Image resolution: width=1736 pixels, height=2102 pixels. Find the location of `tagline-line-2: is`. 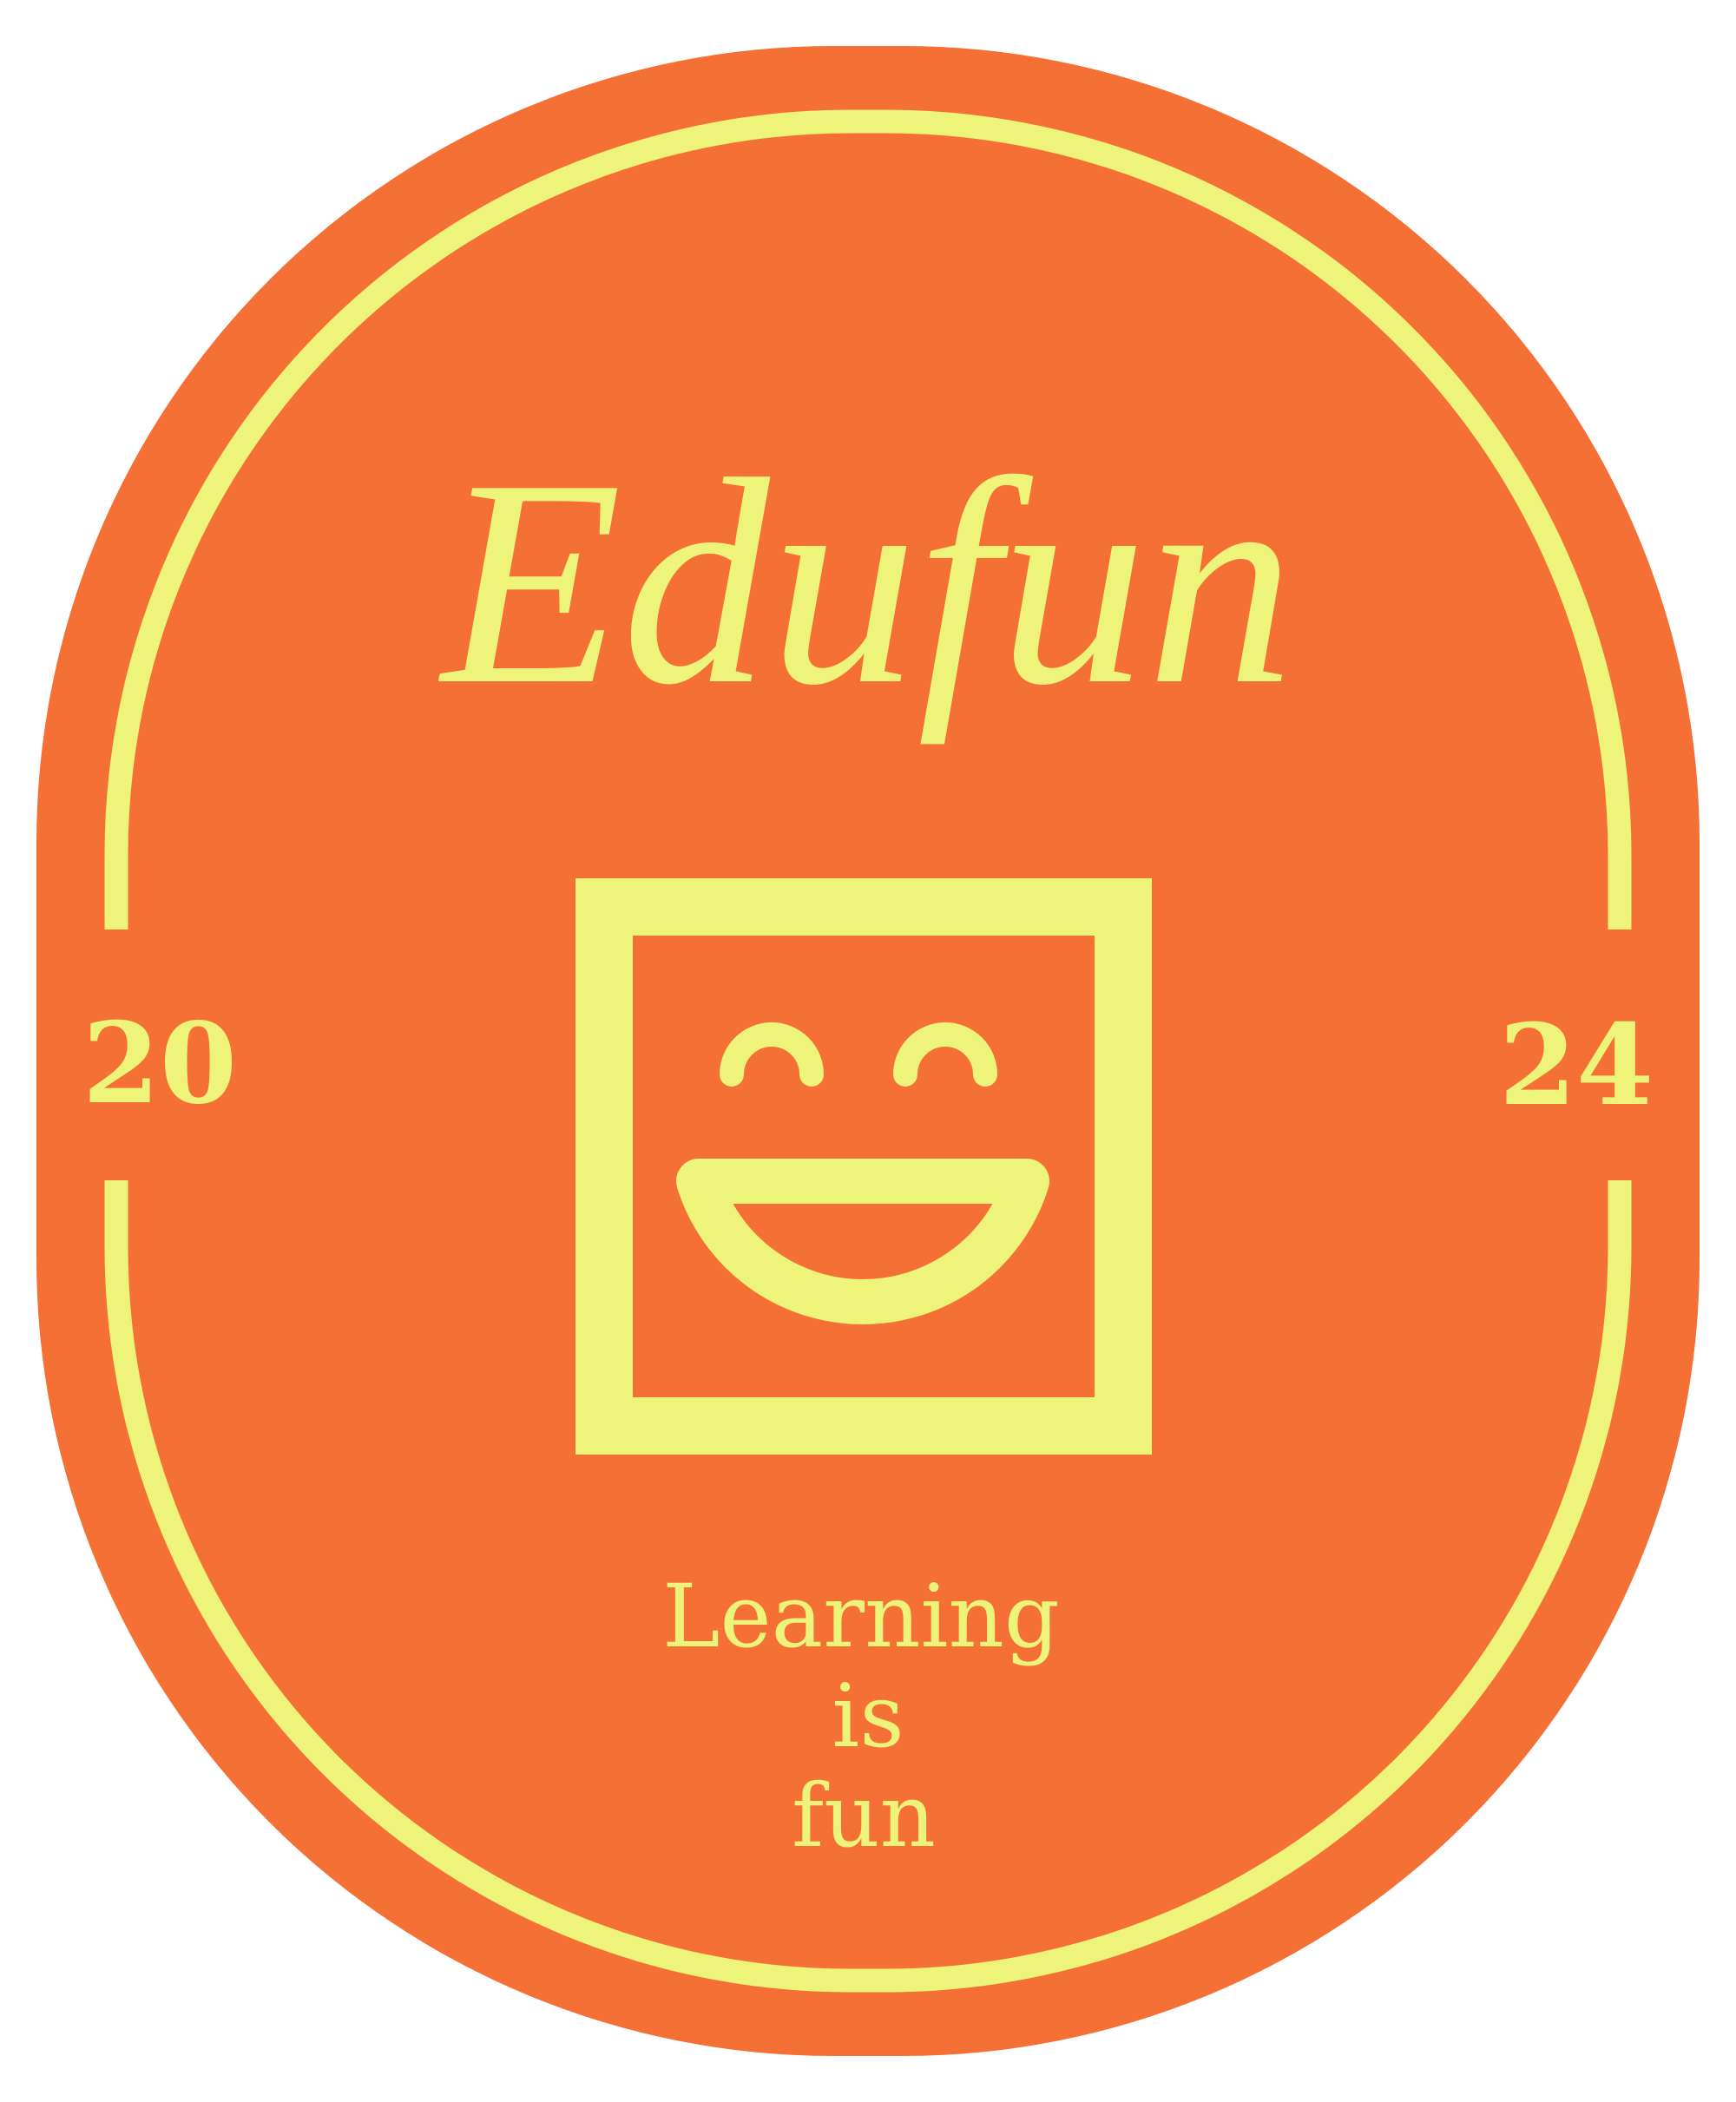

tagline-line-2: is is located at coordinates (868, 1716).